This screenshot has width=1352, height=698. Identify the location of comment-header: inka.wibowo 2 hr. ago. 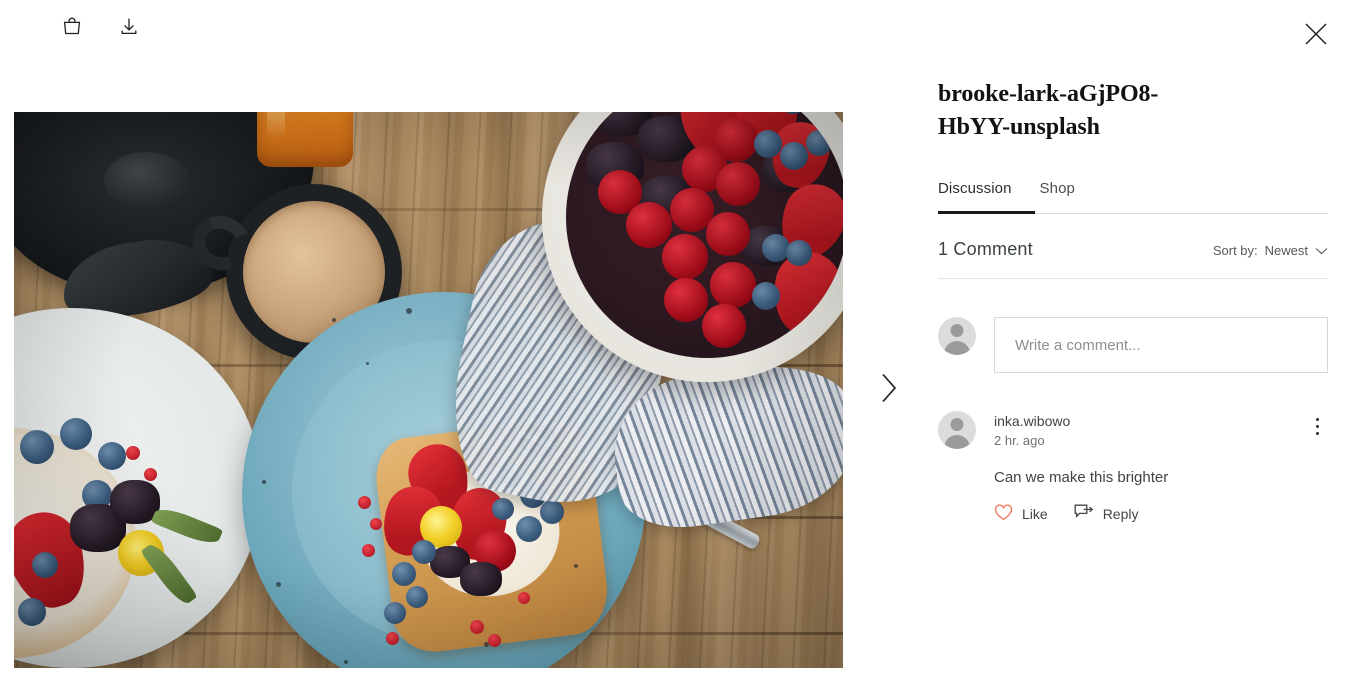
(1133, 431).